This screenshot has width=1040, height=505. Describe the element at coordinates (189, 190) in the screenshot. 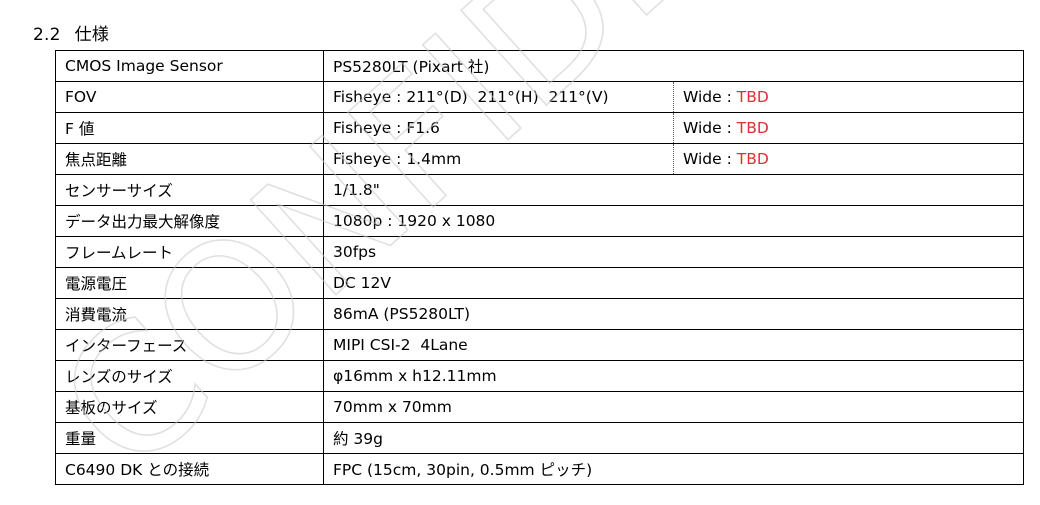

I see `row-label: センサーサイズ` at that location.